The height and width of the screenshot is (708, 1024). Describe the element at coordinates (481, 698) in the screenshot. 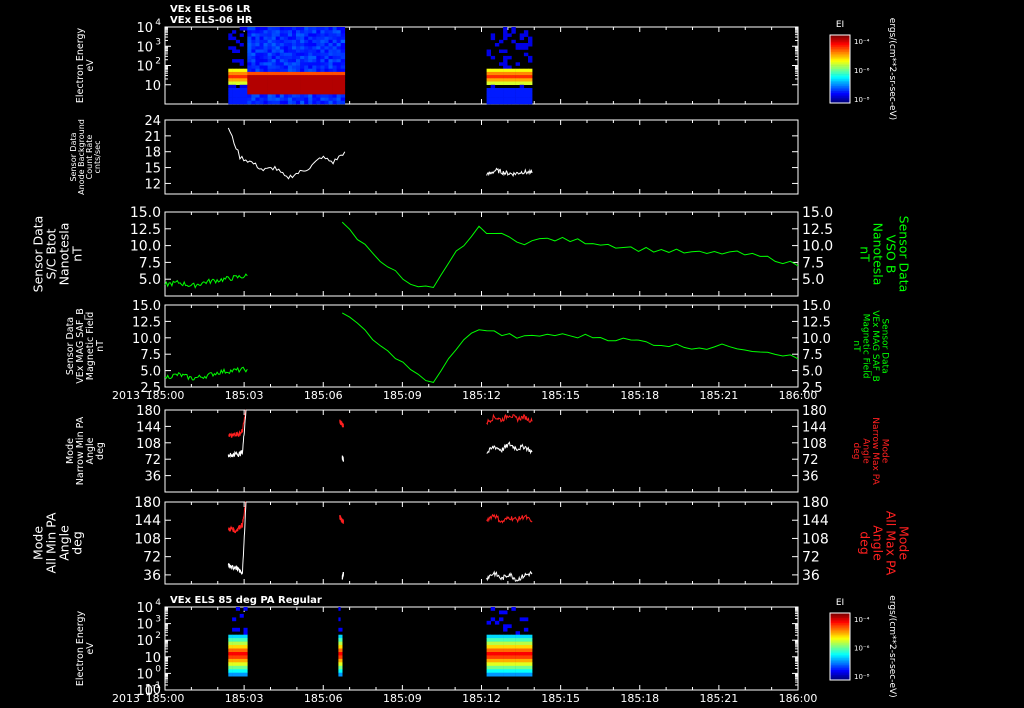

I see `x-tick-label: 185:12` at that location.